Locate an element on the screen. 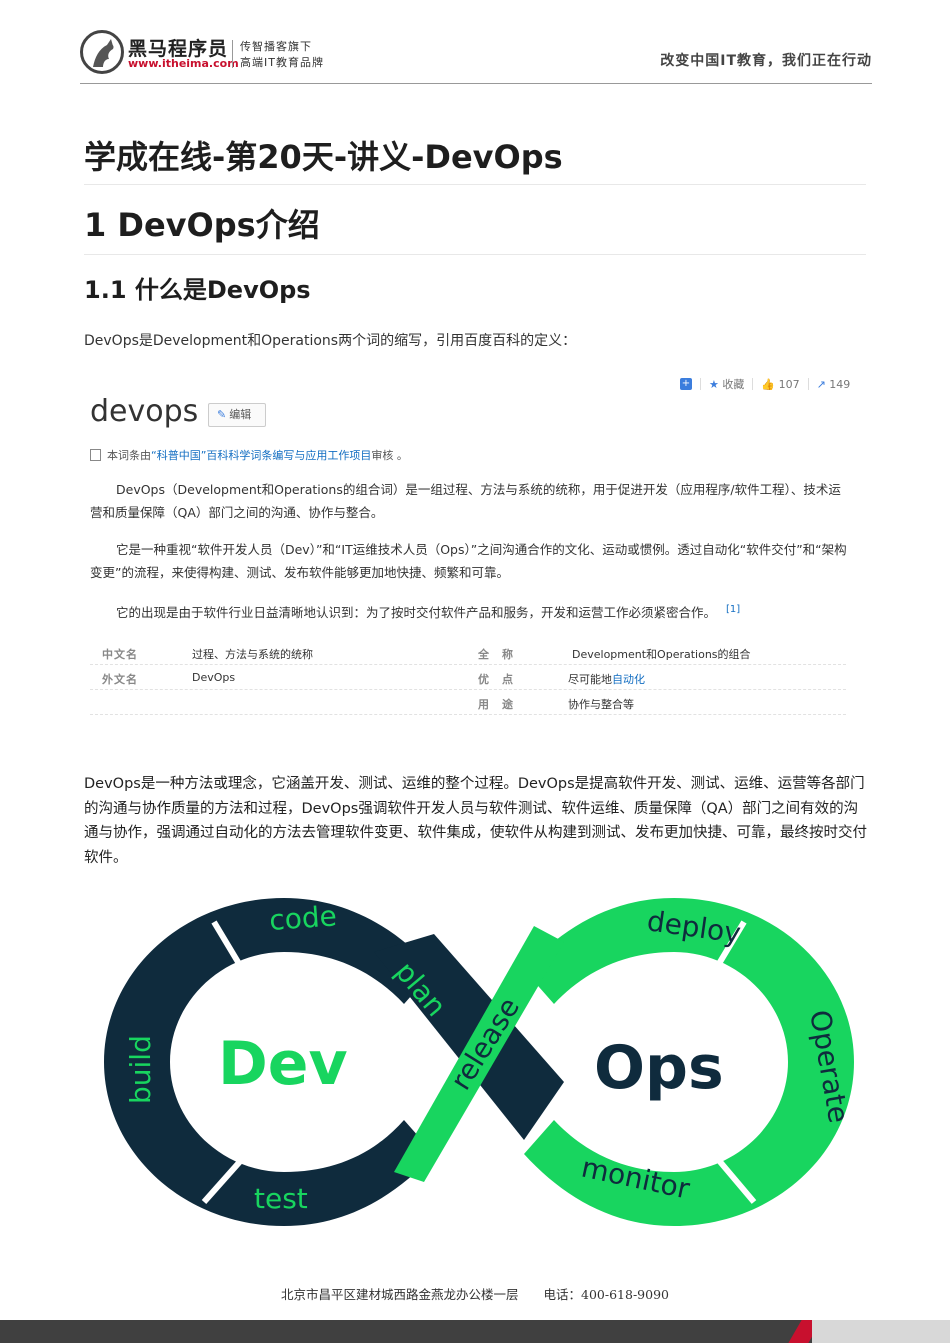 This screenshot has width=950, height=1343. add-icon: + is located at coordinates (686, 384).